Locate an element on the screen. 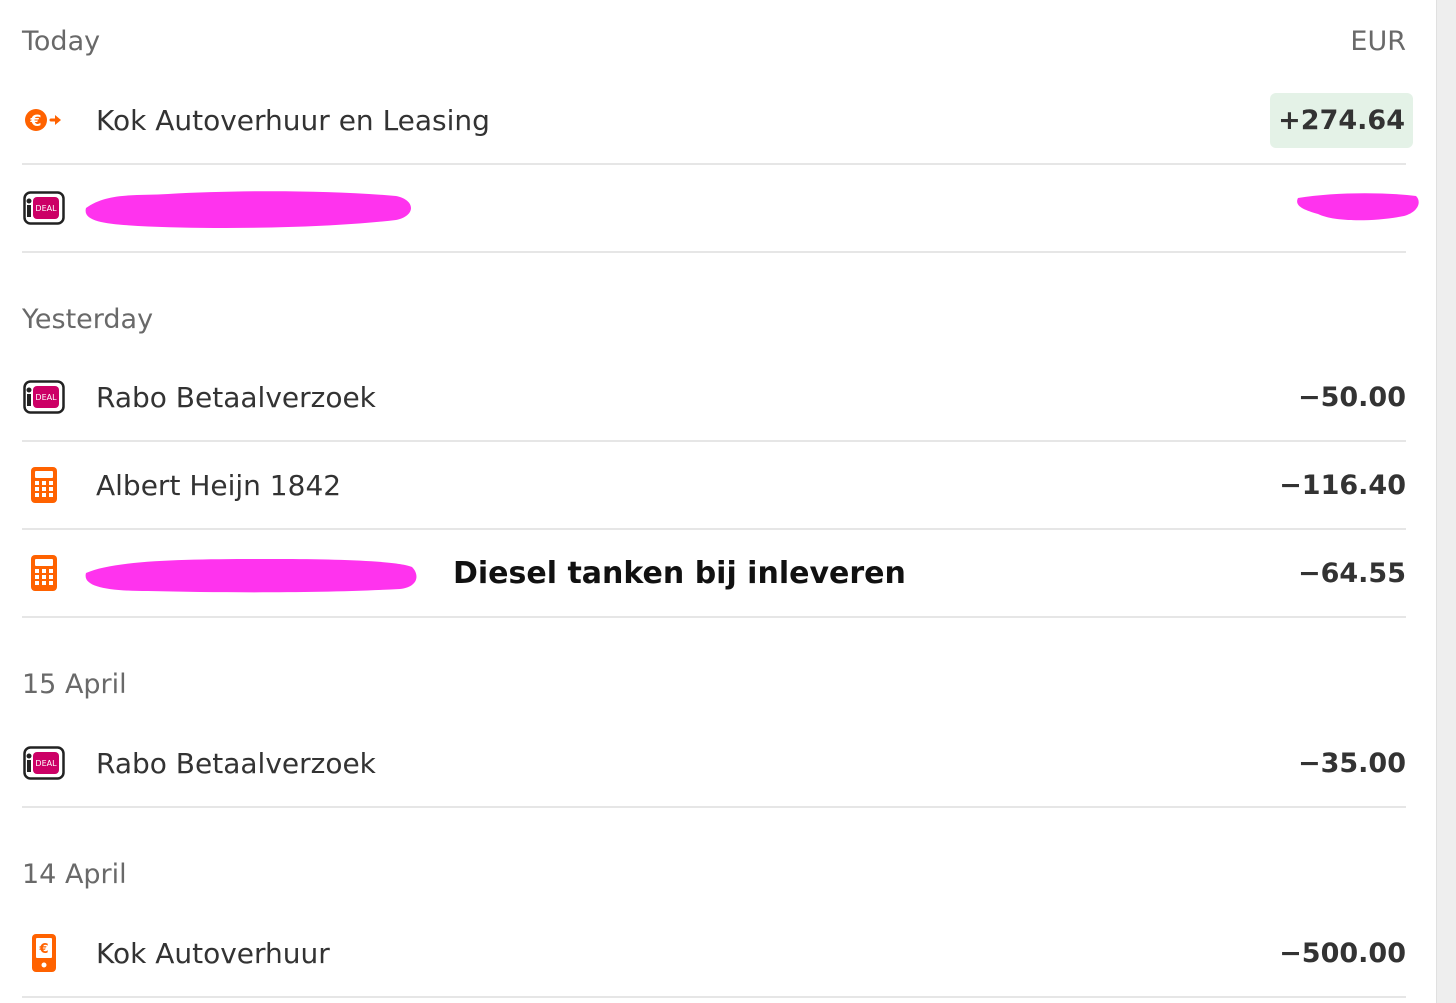  mobile-payment-icon: € is located at coordinates (44, 953).